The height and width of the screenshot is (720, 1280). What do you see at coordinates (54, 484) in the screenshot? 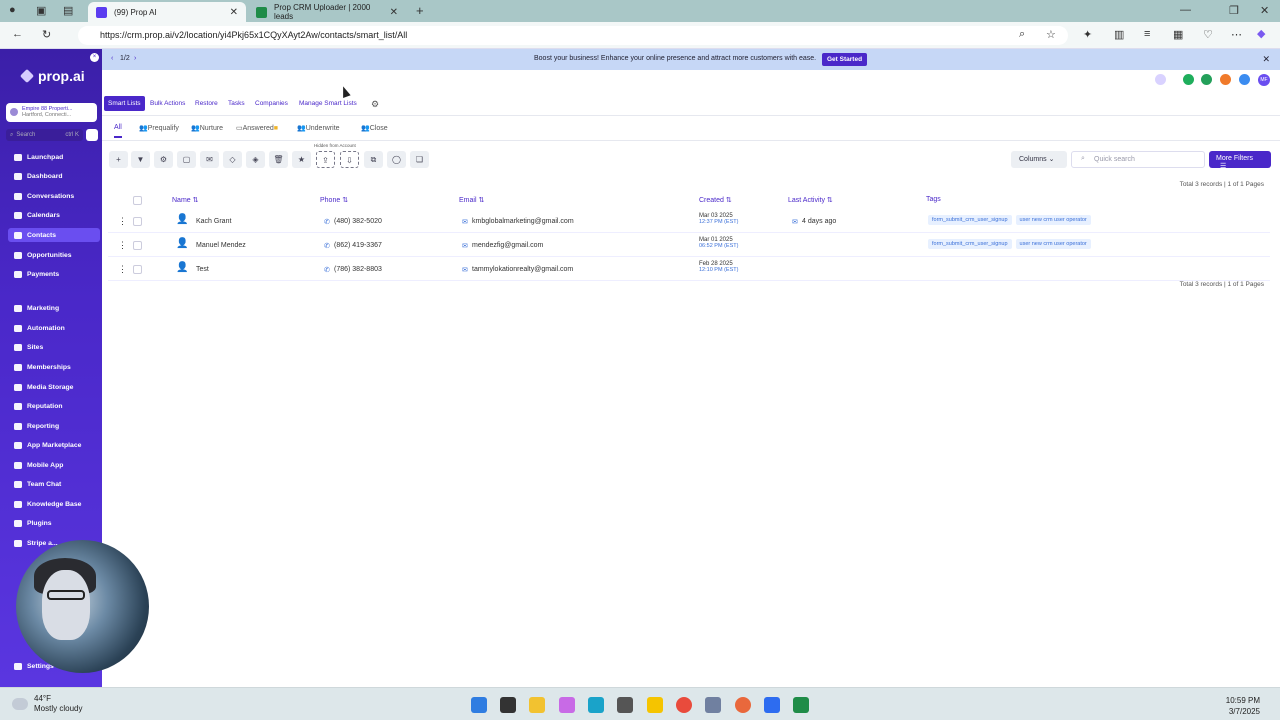
I see `sidebar-item-team-chat: Team Chat` at bounding box center [54, 484].